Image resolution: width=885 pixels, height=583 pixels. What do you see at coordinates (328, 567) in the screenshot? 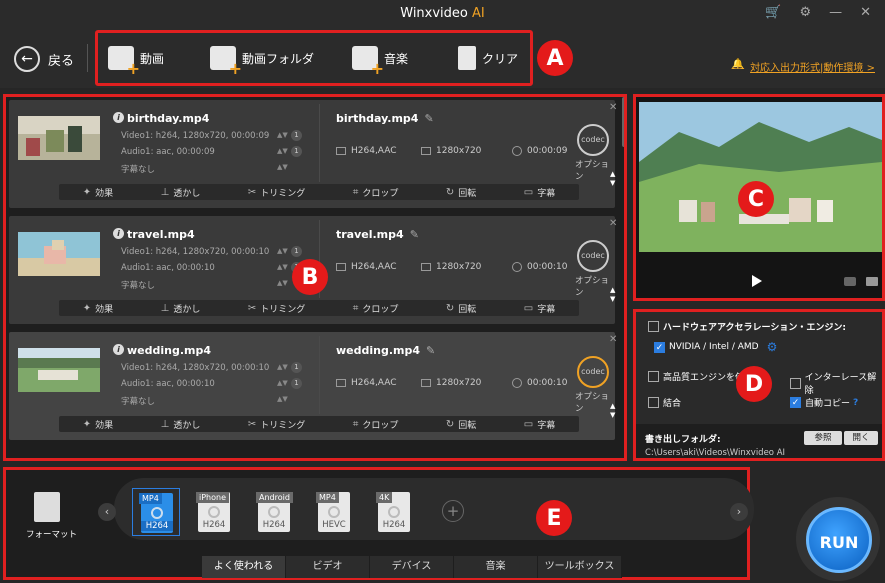
I see `tab-video: ビデオ` at bounding box center [328, 567].